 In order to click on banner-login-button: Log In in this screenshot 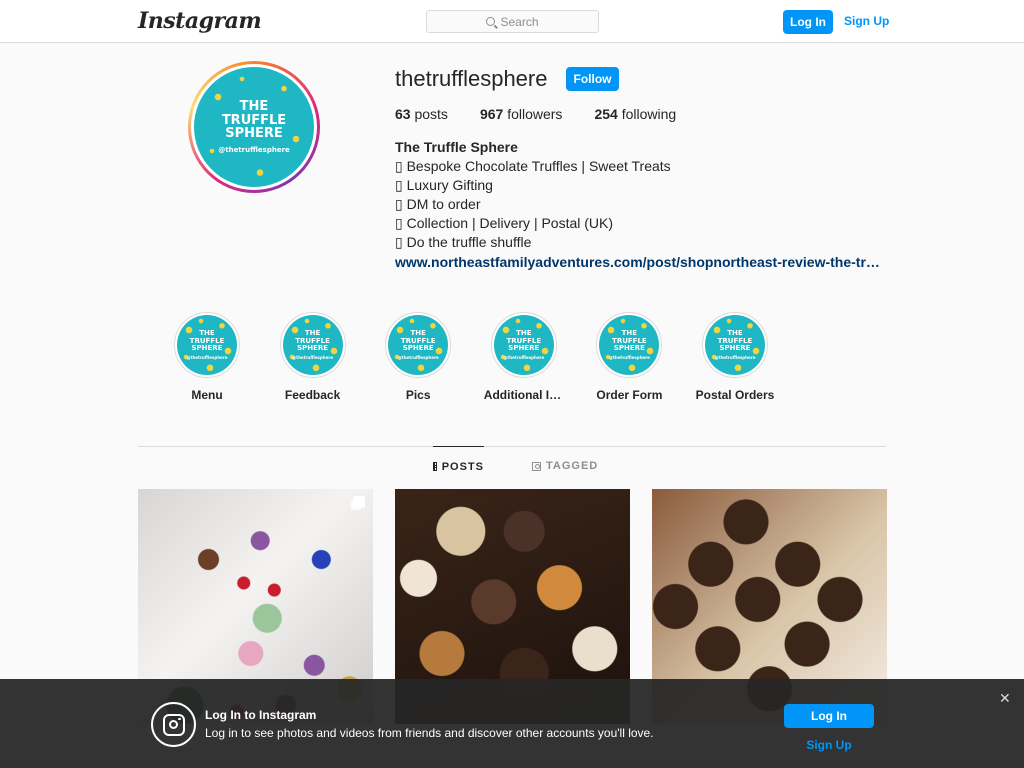, I will do `click(829, 716)`.